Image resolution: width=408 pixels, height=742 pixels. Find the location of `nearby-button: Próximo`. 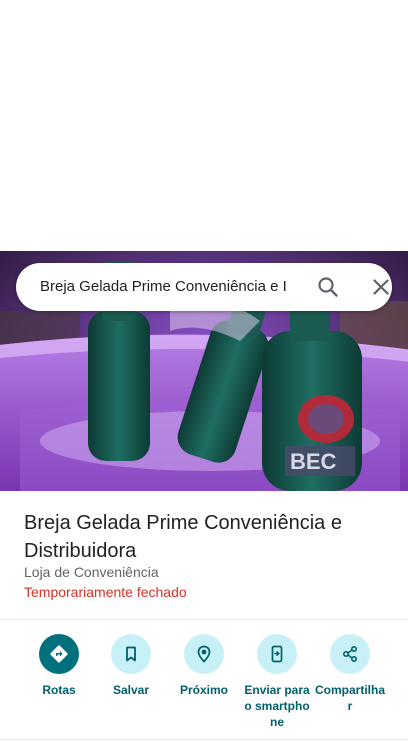

nearby-button: Próximo is located at coordinates (204, 665).